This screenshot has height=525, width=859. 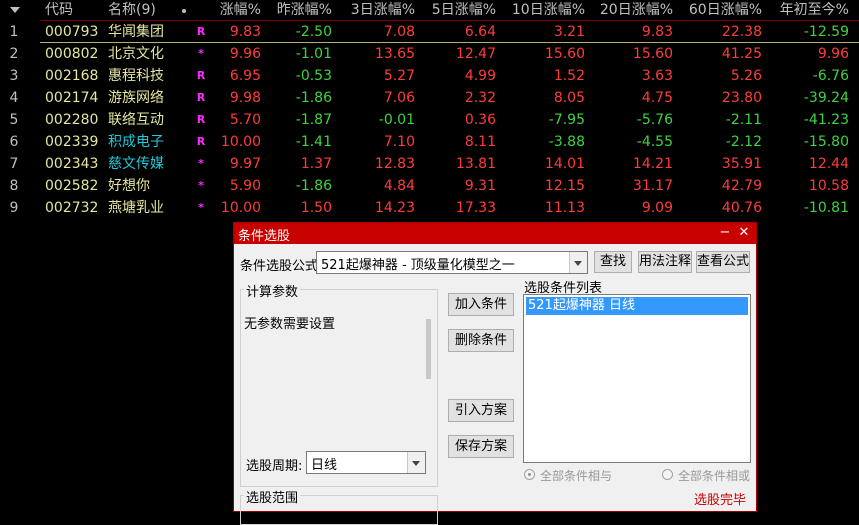 What do you see at coordinates (14, 32) in the screenshot?
I see `row-index: 1` at bounding box center [14, 32].